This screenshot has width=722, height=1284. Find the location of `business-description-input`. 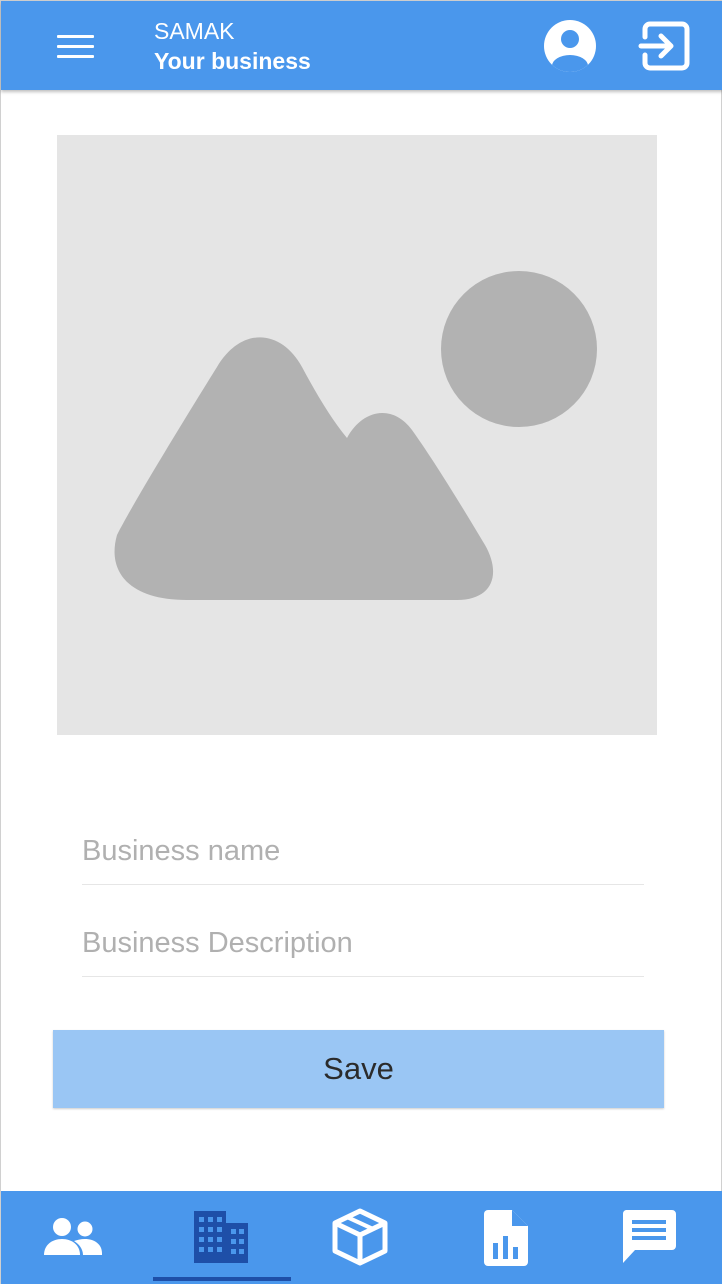

business-description-input is located at coordinates (363, 943).